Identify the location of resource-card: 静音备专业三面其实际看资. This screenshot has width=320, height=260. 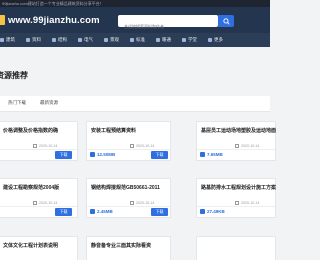
(128, 248).